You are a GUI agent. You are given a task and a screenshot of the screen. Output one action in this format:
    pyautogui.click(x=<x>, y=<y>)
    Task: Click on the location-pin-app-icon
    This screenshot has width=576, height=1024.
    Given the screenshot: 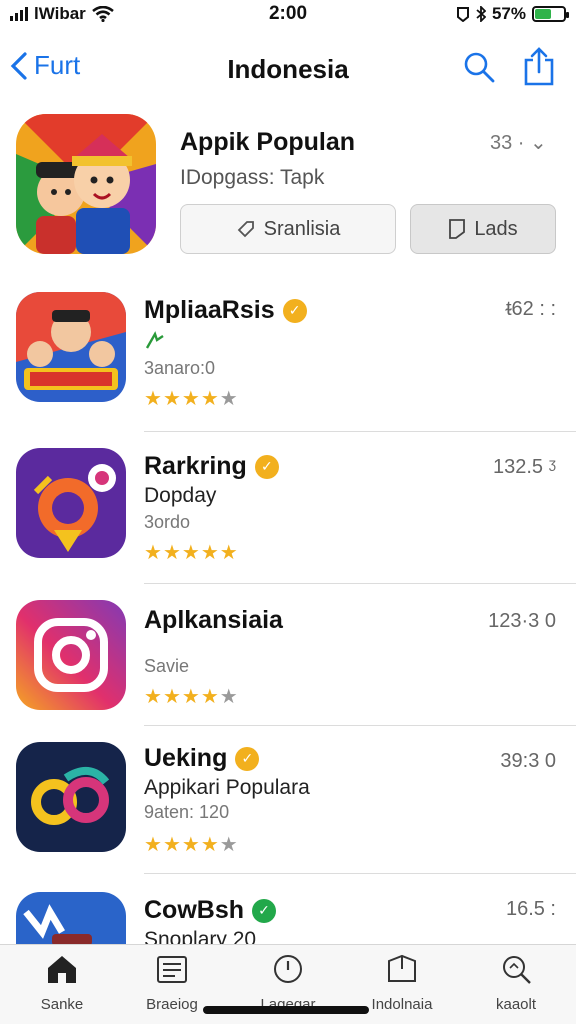 What is the action you would take?
    pyautogui.click(x=71, y=503)
    